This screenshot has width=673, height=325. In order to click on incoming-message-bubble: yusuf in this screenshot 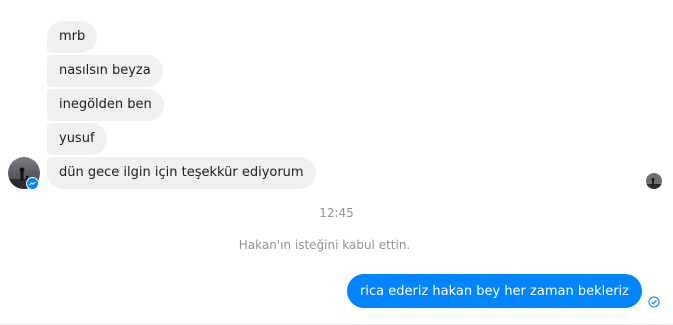, I will do `click(77, 139)`.